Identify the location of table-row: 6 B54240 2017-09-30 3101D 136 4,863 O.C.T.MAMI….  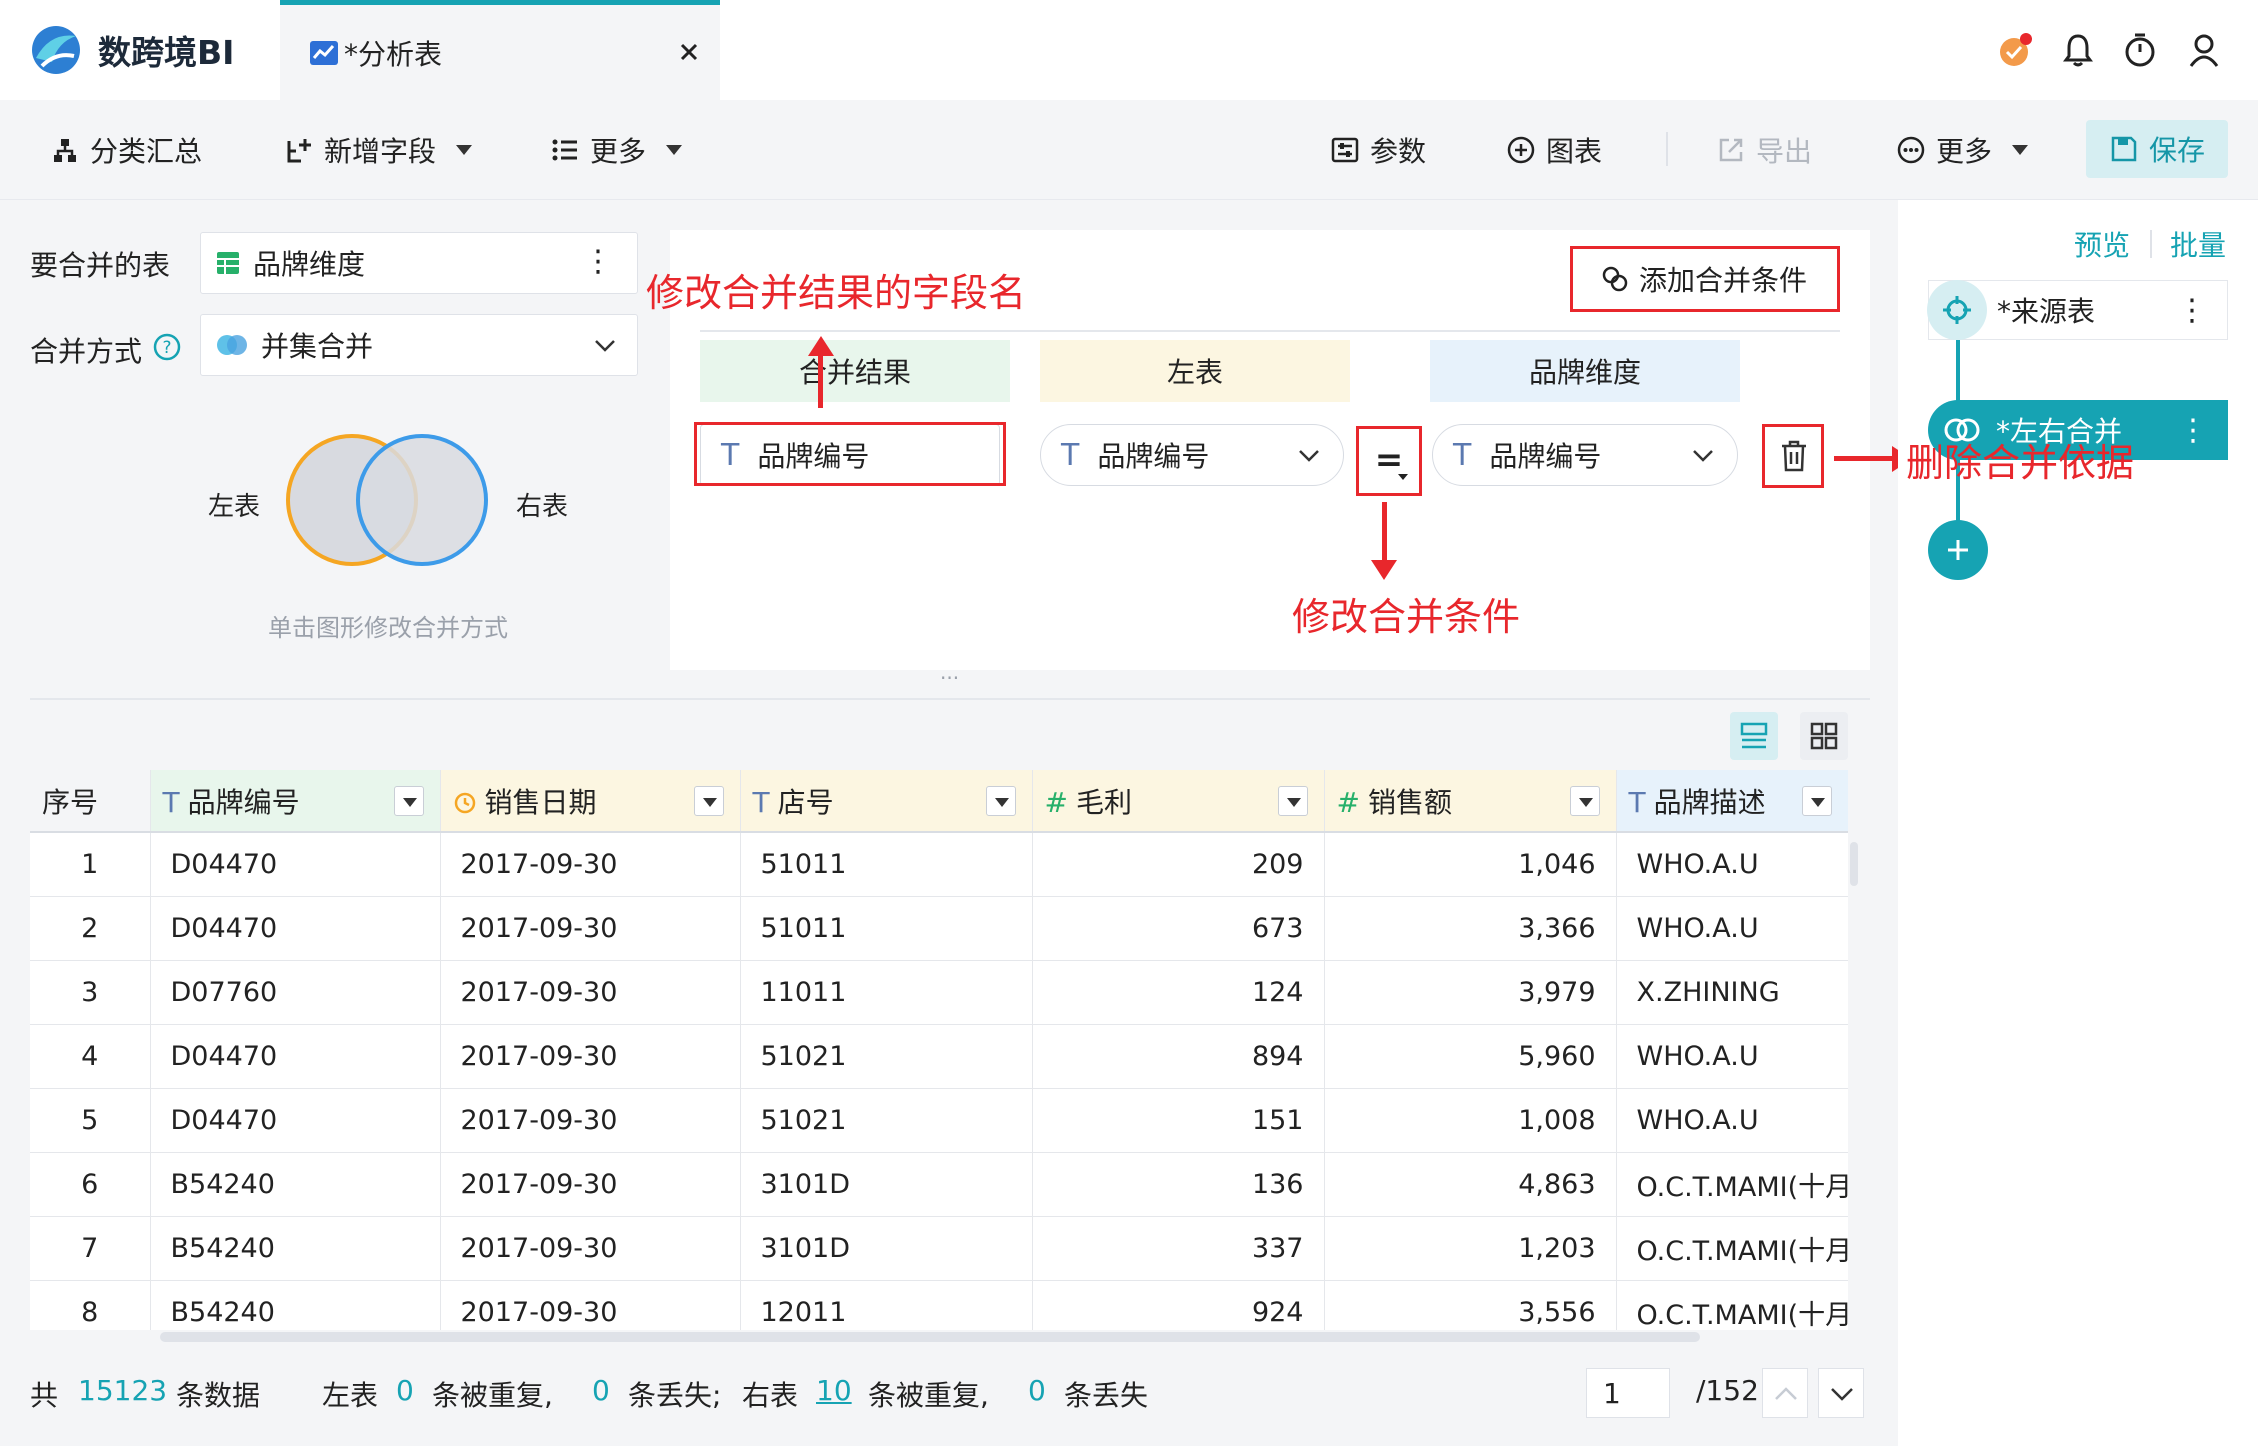
(939, 1184).